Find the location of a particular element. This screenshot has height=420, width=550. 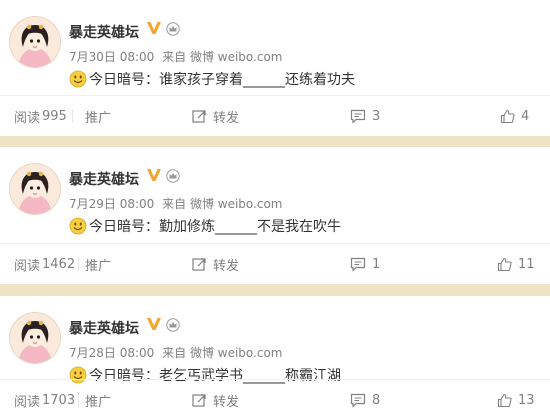

comment-count: 3 is located at coordinates (376, 116).